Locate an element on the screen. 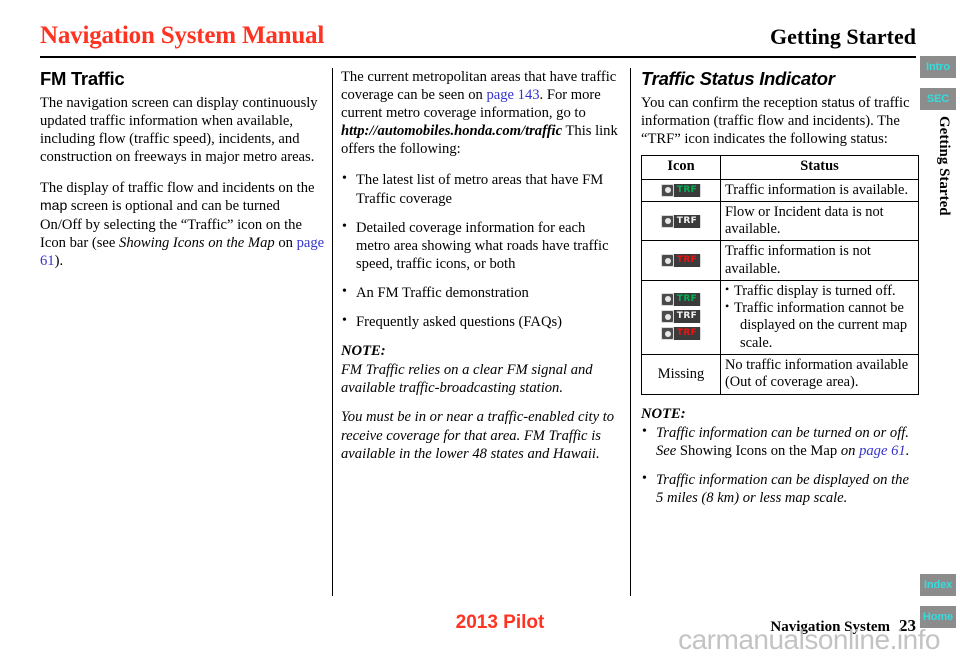 The height and width of the screenshot is (656, 960). traffic-status-indicator-heading: Traffic Status Indicator is located at coordinates (738, 78).